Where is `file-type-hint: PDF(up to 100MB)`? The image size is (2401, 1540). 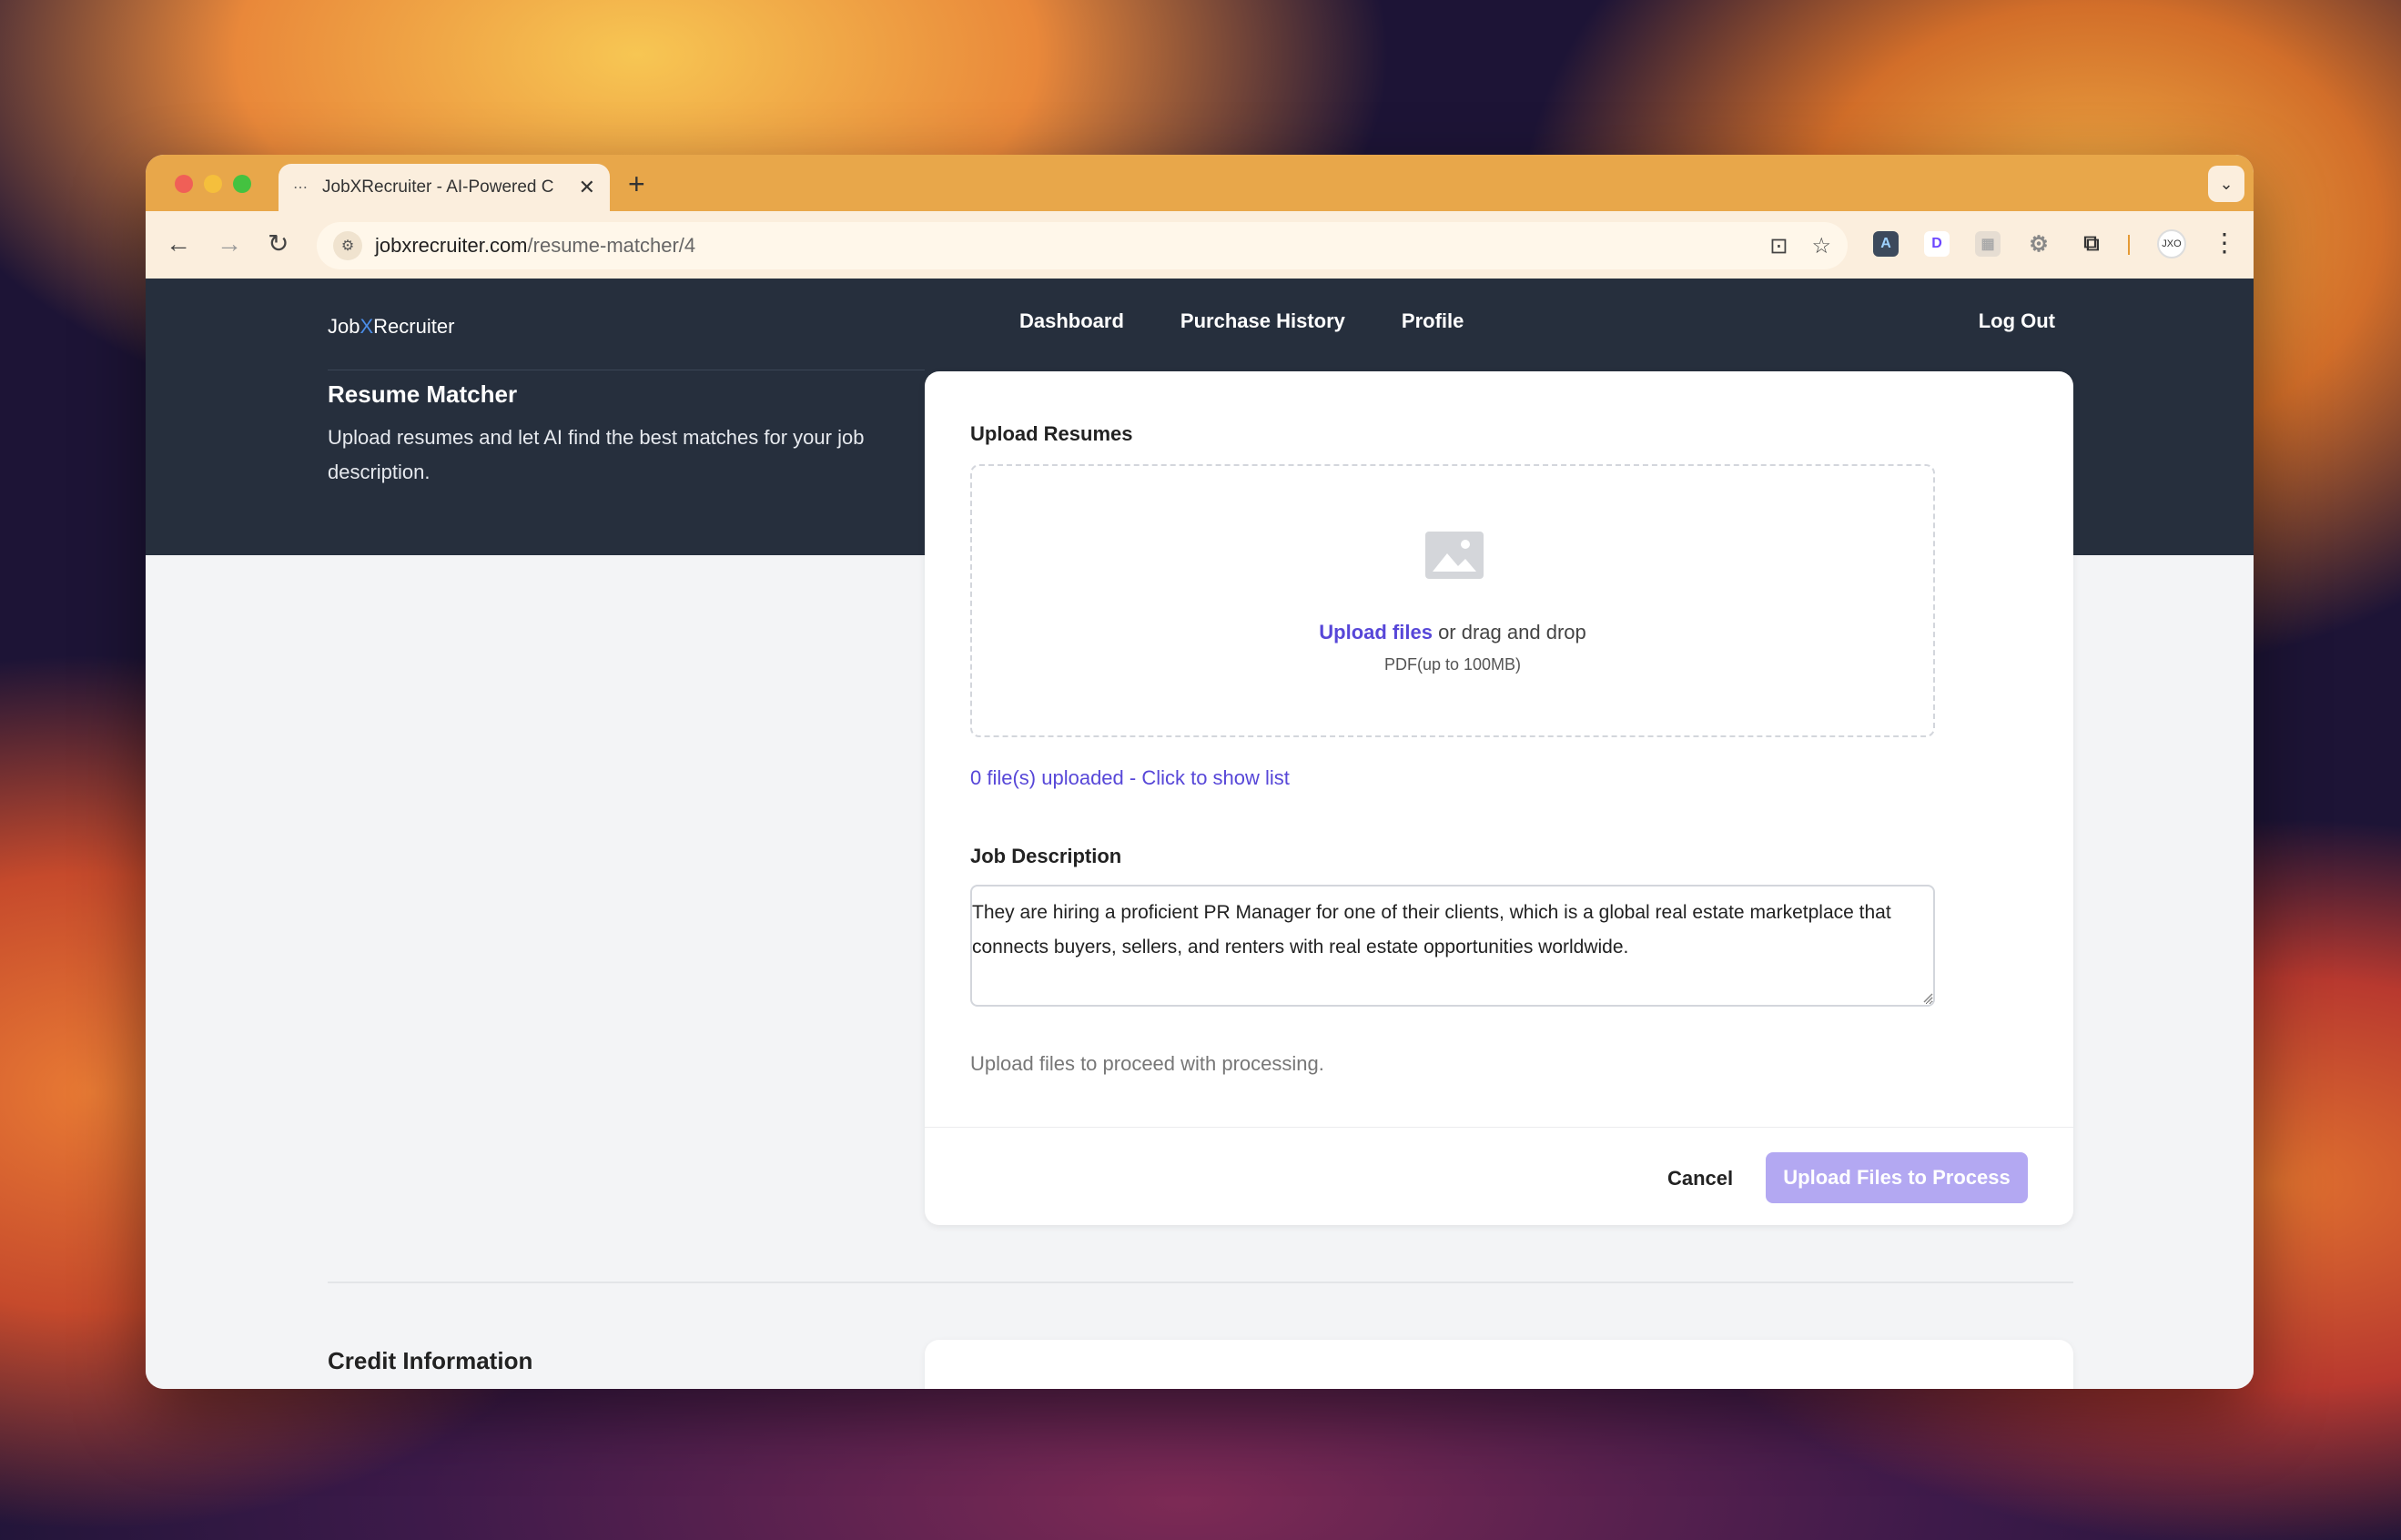
file-type-hint: PDF(up to 100MB) is located at coordinates (1452, 664).